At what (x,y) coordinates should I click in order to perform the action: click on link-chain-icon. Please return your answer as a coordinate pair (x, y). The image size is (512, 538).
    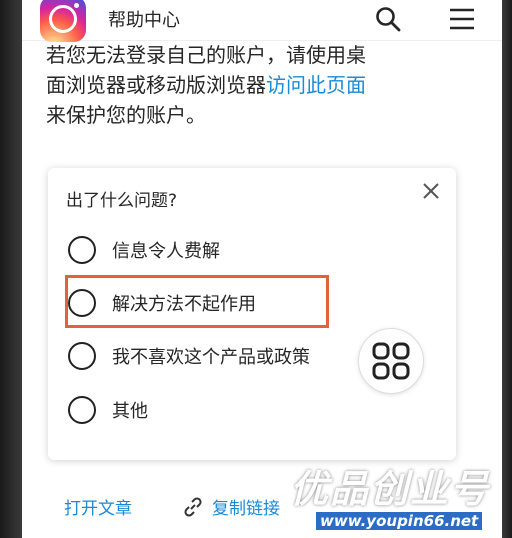
    Looking at the image, I should click on (193, 507).